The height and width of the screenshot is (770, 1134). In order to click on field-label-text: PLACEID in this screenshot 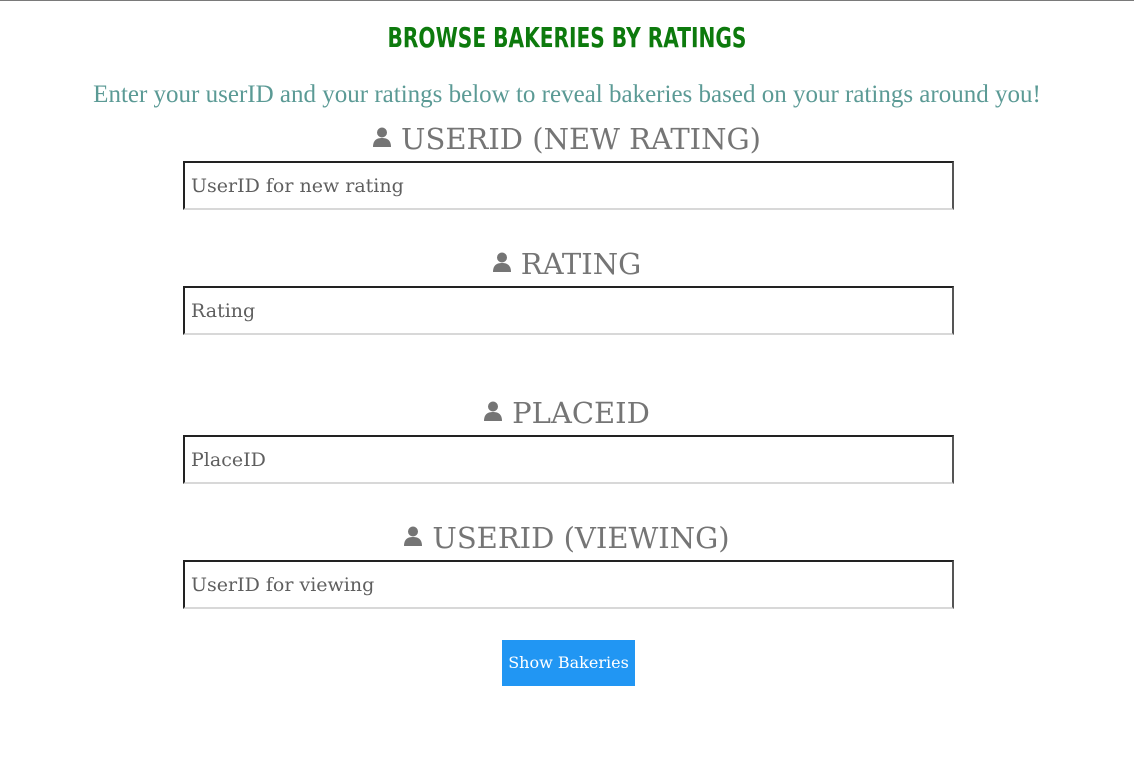, I will do `click(581, 413)`.